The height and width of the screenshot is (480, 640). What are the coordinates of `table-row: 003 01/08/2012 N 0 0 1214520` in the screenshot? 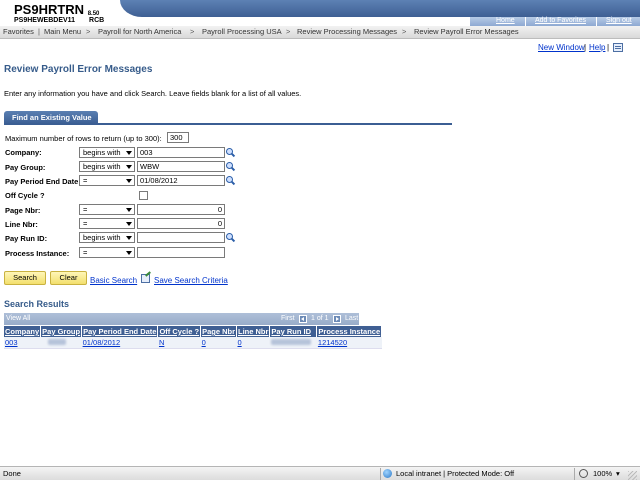 It's located at (193, 343).